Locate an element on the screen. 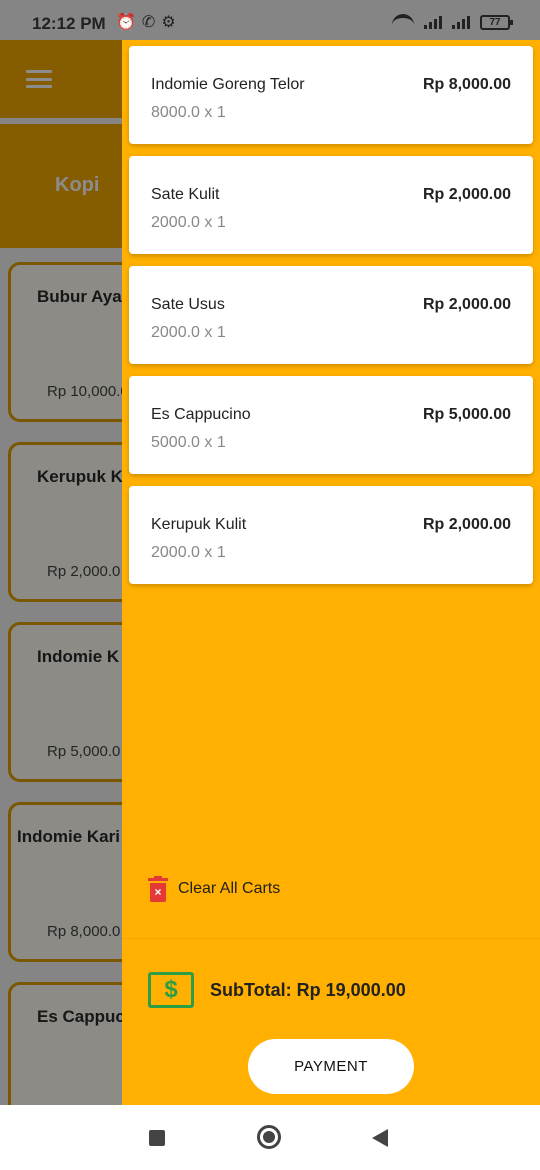  cart-item-qty: 8000.0 x 1 is located at coordinates (188, 112).